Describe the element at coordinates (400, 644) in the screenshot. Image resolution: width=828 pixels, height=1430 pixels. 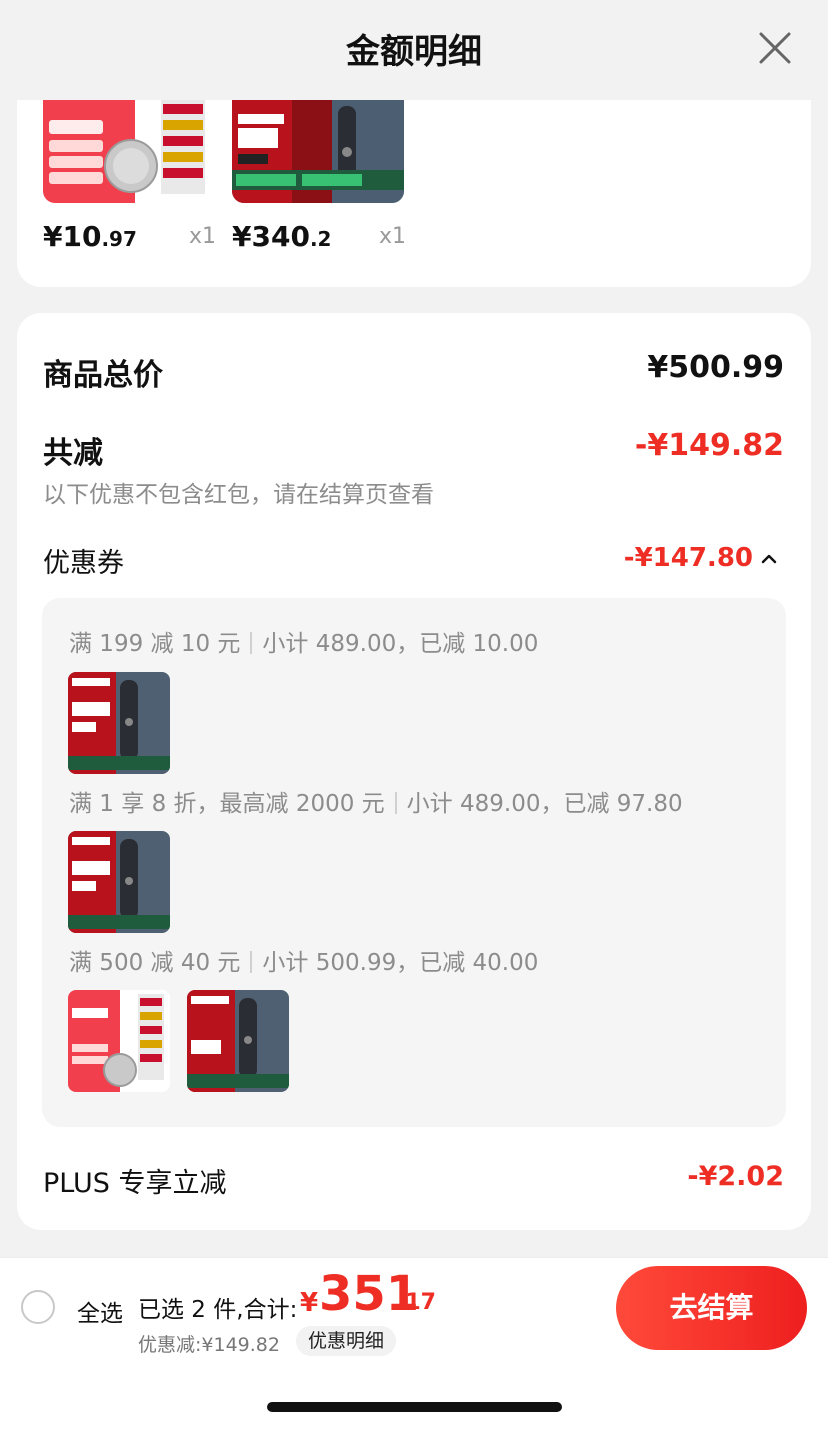
I see `coupon-rule-detail: 小计 489.00，已减 10.00` at that location.